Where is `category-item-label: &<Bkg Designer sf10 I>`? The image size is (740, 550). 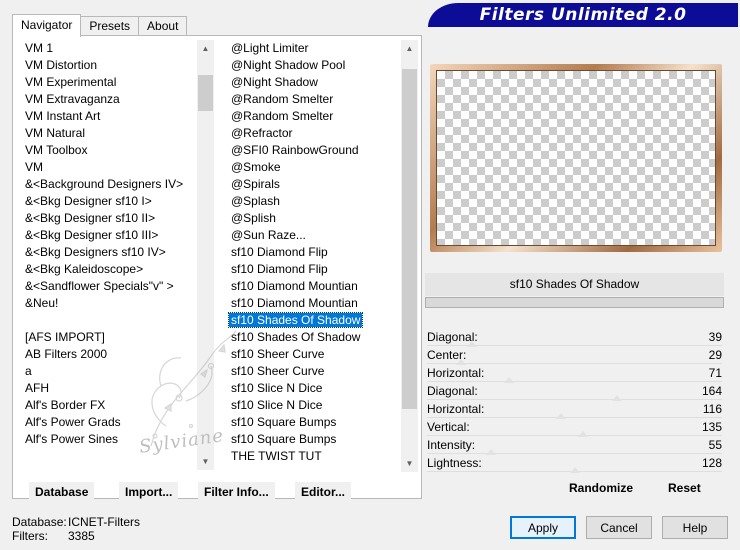
category-item-label: &<Bkg Designer sf10 I> is located at coordinates (88, 201).